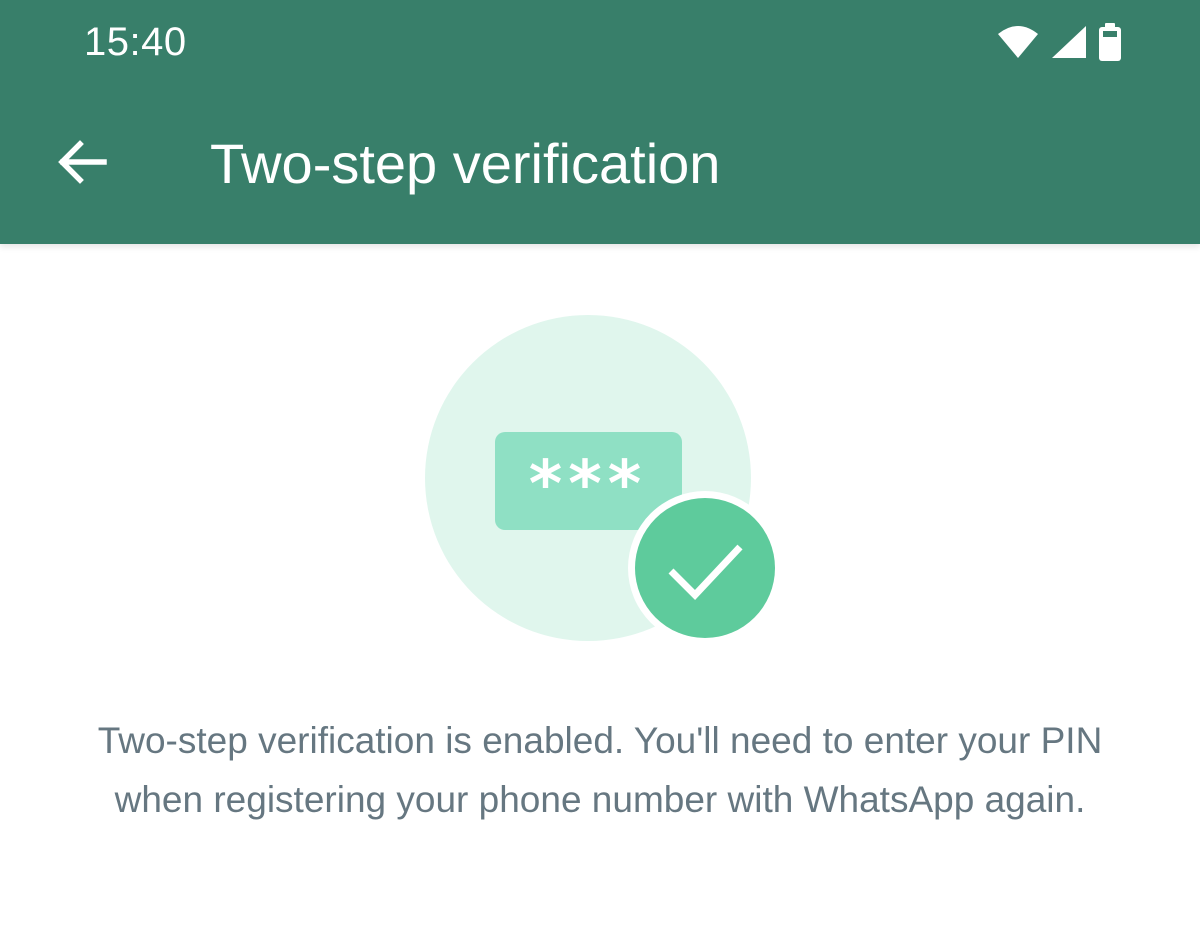  Describe the element at coordinates (1069, 42) in the screenshot. I see `cellular-signal-icon` at that location.